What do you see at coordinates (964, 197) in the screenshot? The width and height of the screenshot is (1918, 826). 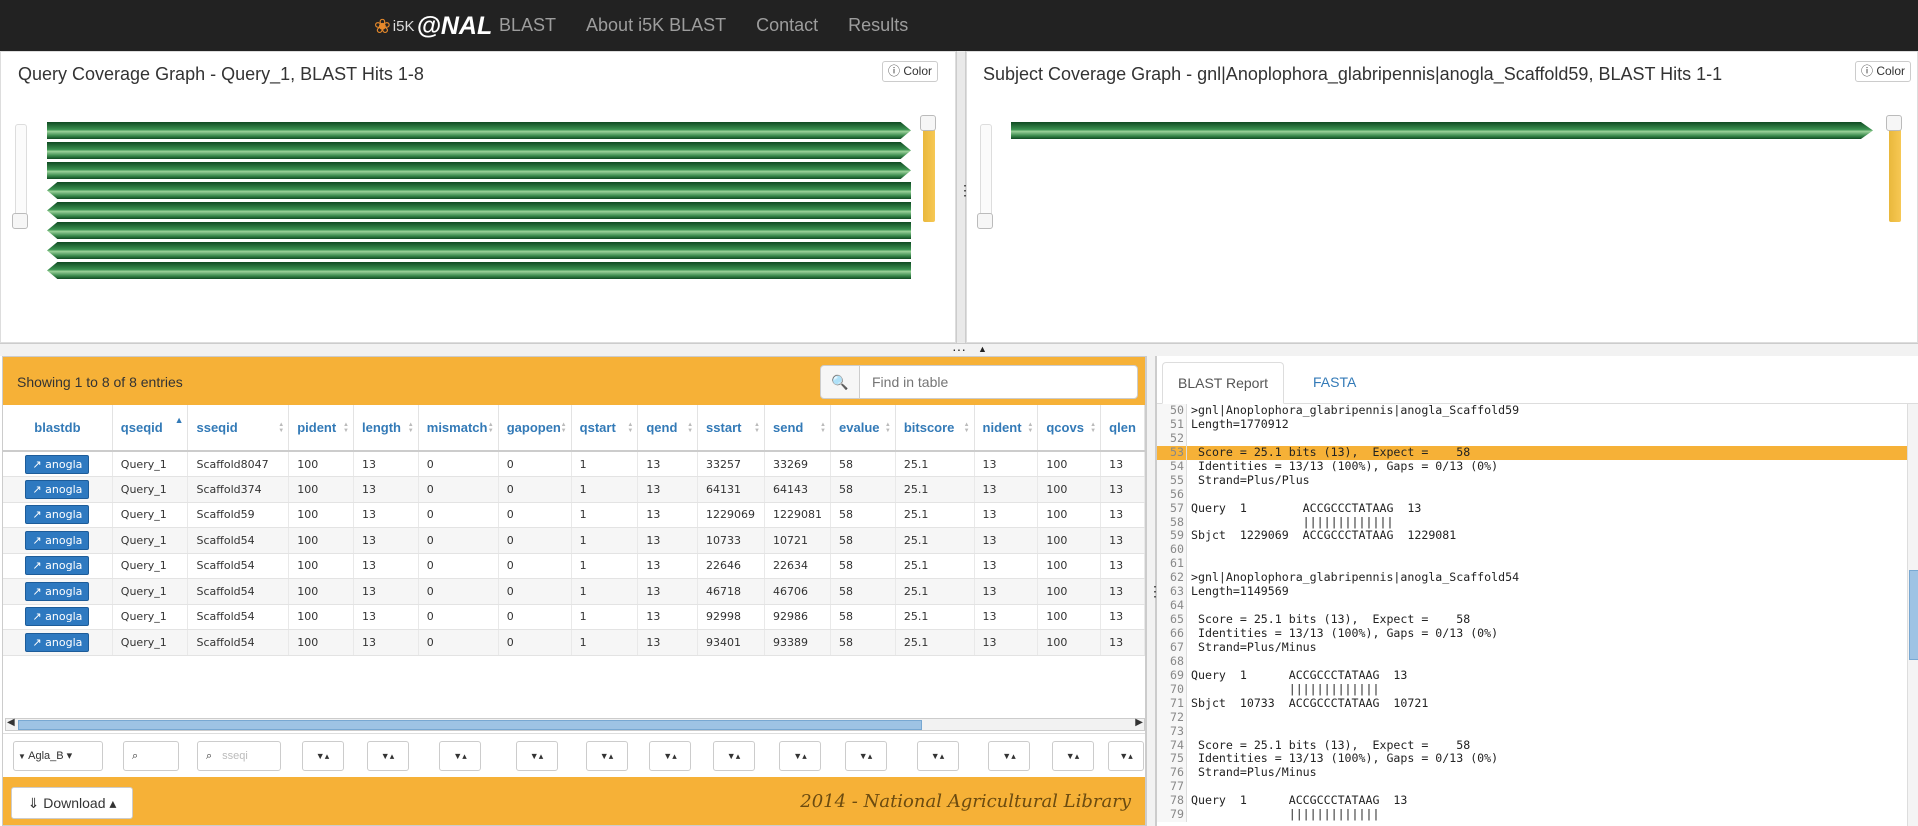 I see `vertical-splitter: ⋮` at bounding box center [964, 197].